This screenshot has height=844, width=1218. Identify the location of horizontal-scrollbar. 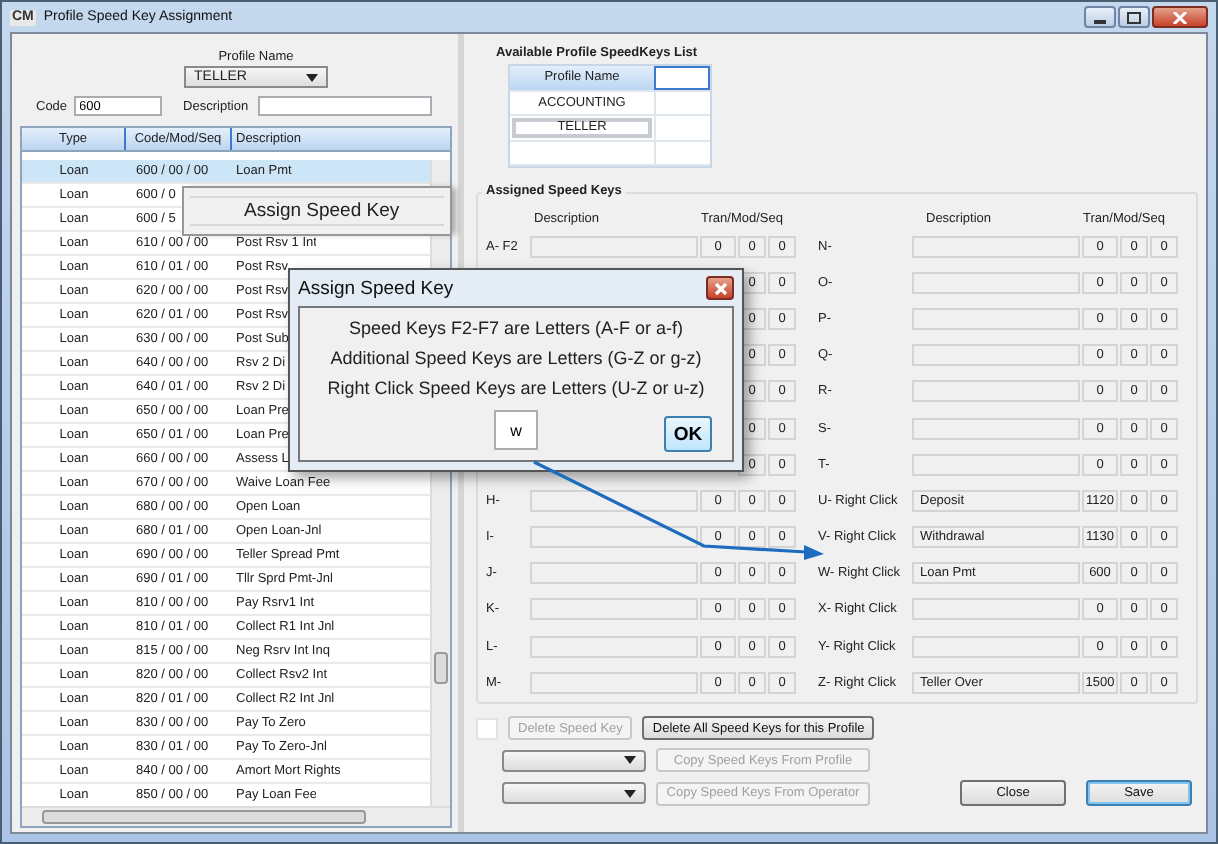
(236, 816).